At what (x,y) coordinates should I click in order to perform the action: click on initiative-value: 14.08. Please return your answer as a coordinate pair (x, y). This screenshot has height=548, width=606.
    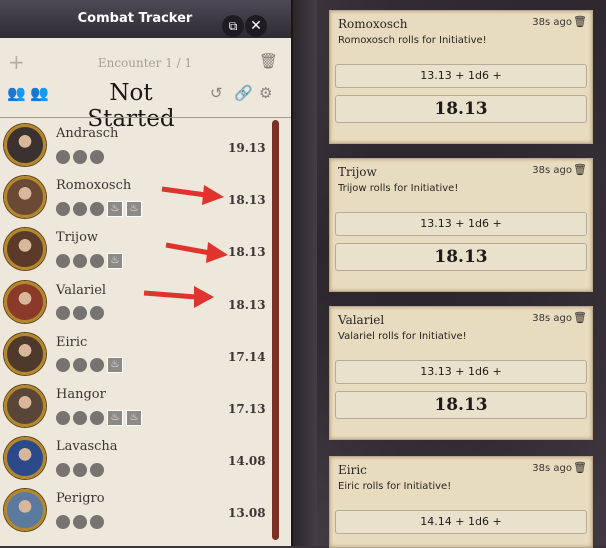
    Looking at the image, I should click on (247, 461).